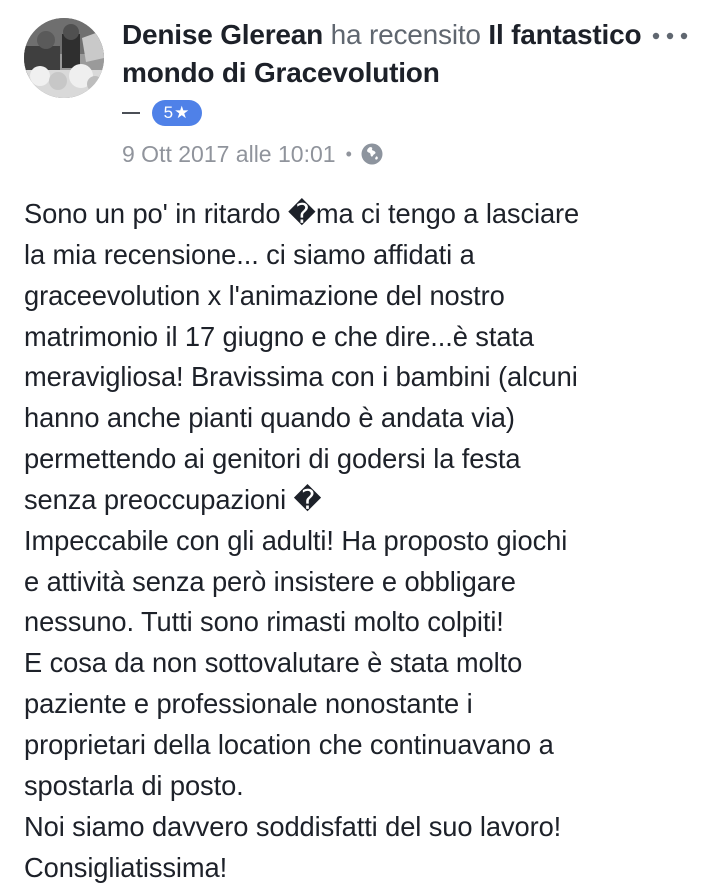 This screenshot has width=720, height=892. What do you see at coordinates (131, 113) in the screenshot?
I see `rating-dash` at bounding box center [131, 113].